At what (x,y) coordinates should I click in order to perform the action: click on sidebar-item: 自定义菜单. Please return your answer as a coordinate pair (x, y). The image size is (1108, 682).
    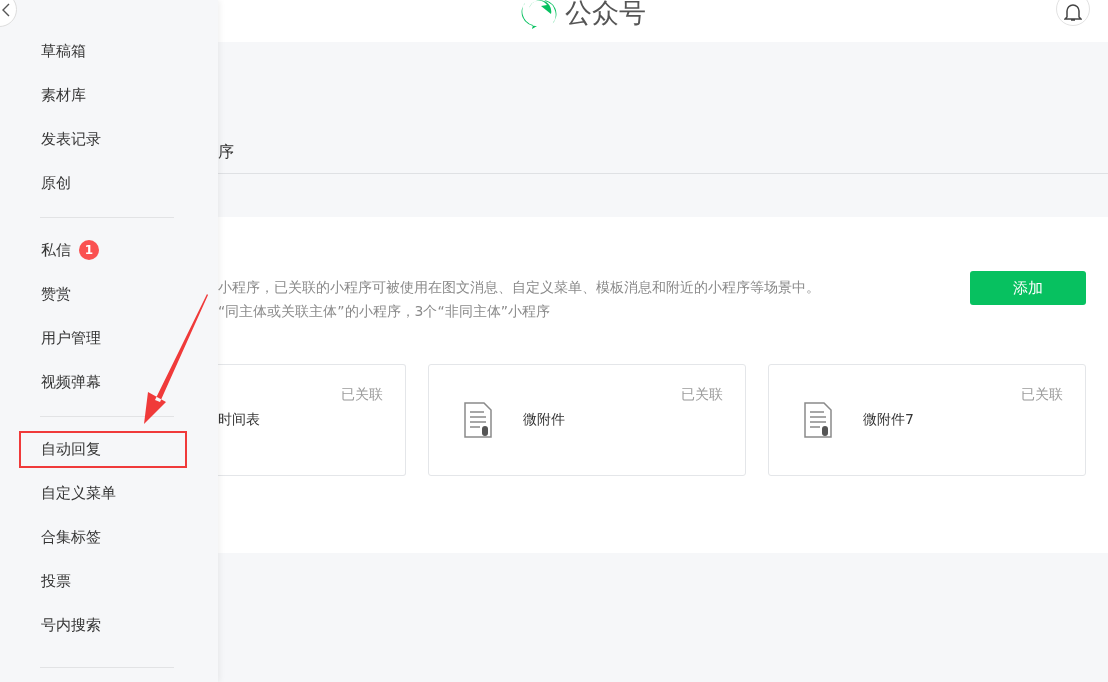
    Looking at the image, I should click on (68, 493).